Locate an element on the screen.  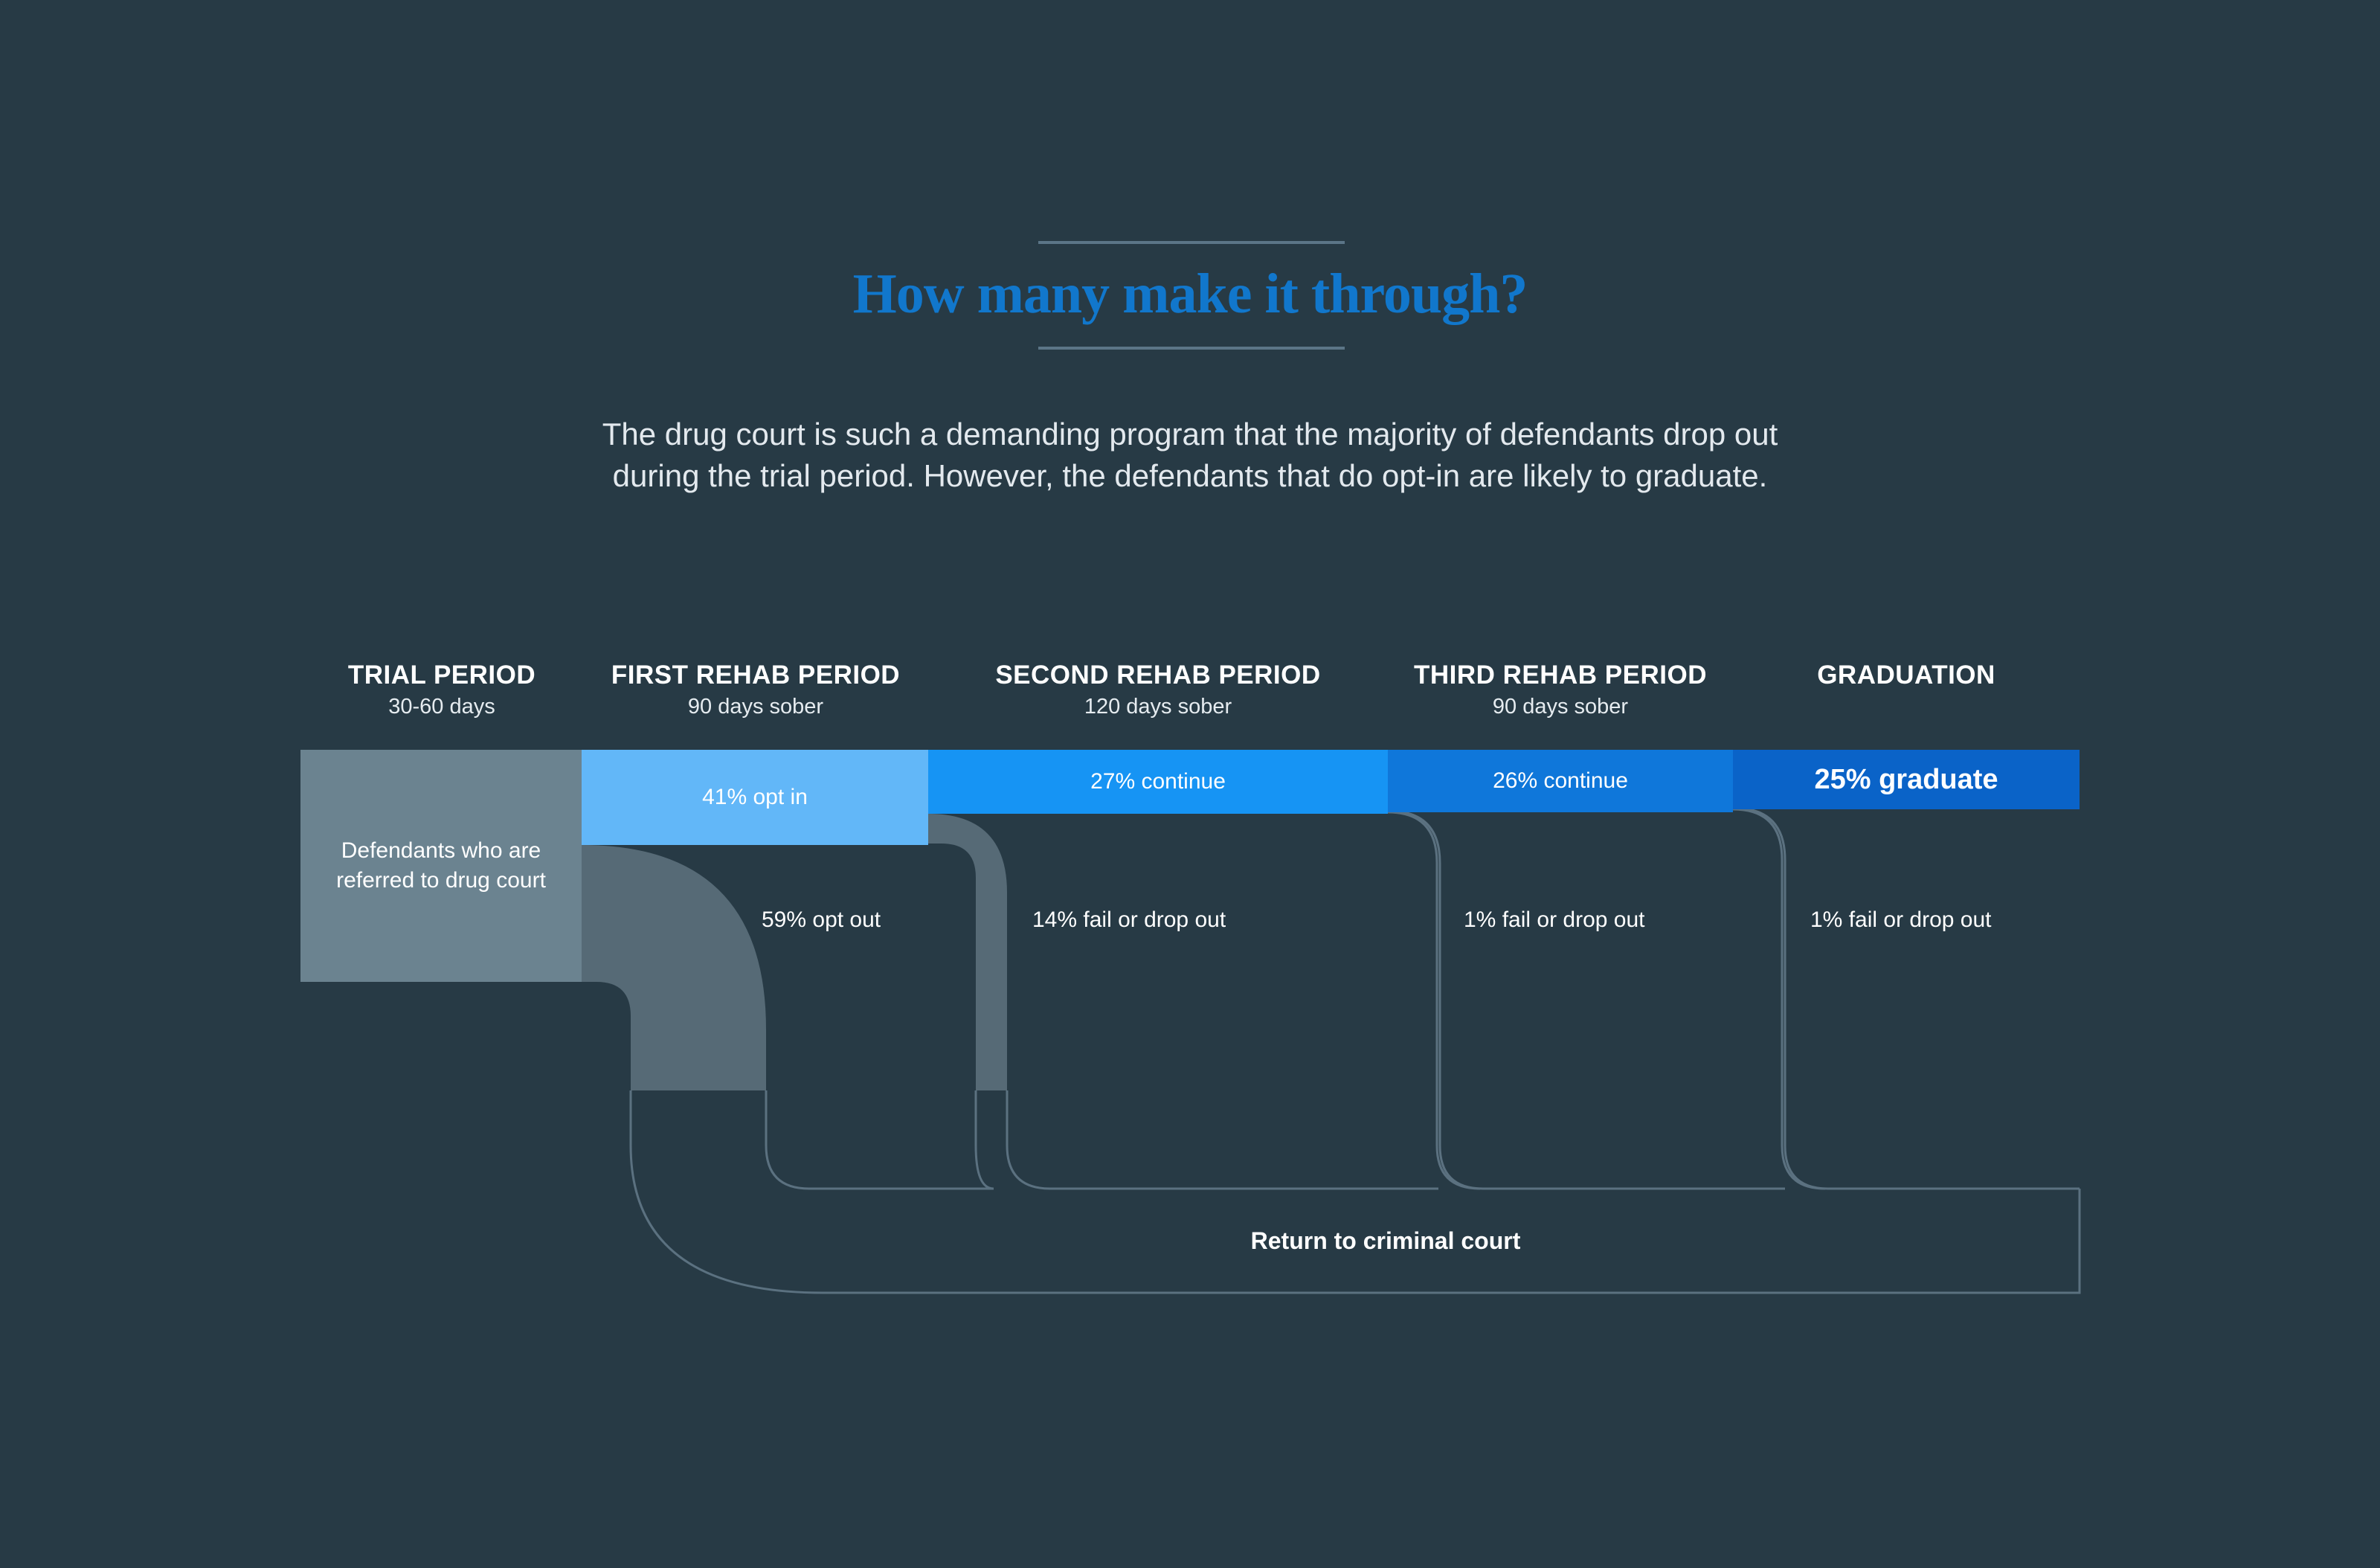
opt-in-box: 41% opt in is located at coordinates (755, 797).